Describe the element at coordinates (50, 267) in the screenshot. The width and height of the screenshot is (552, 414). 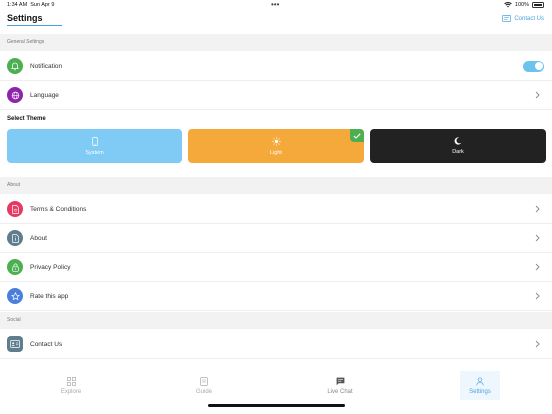
I see `privacy-label: Privacy Policy` at that location.